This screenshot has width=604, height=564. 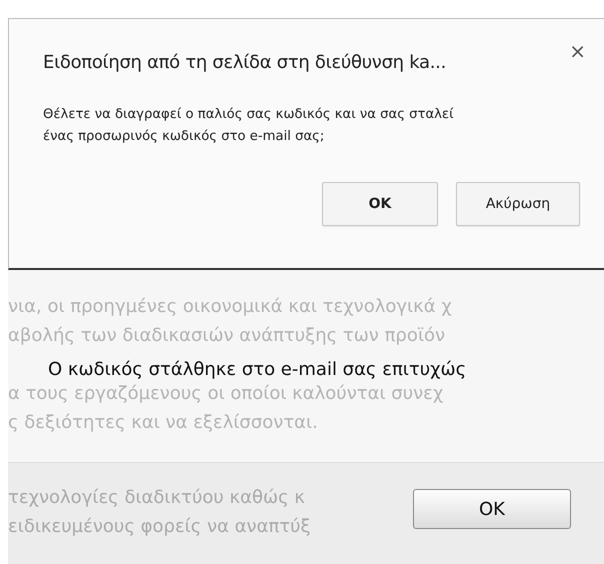 I want to click on dialog-message: Θέλετε να διαγραφεί ο παλιός σας κωδικός και να σας σταλεί ένας προσωρινός κωδικός στο e-mail σας;, so click(x=248, y=126).